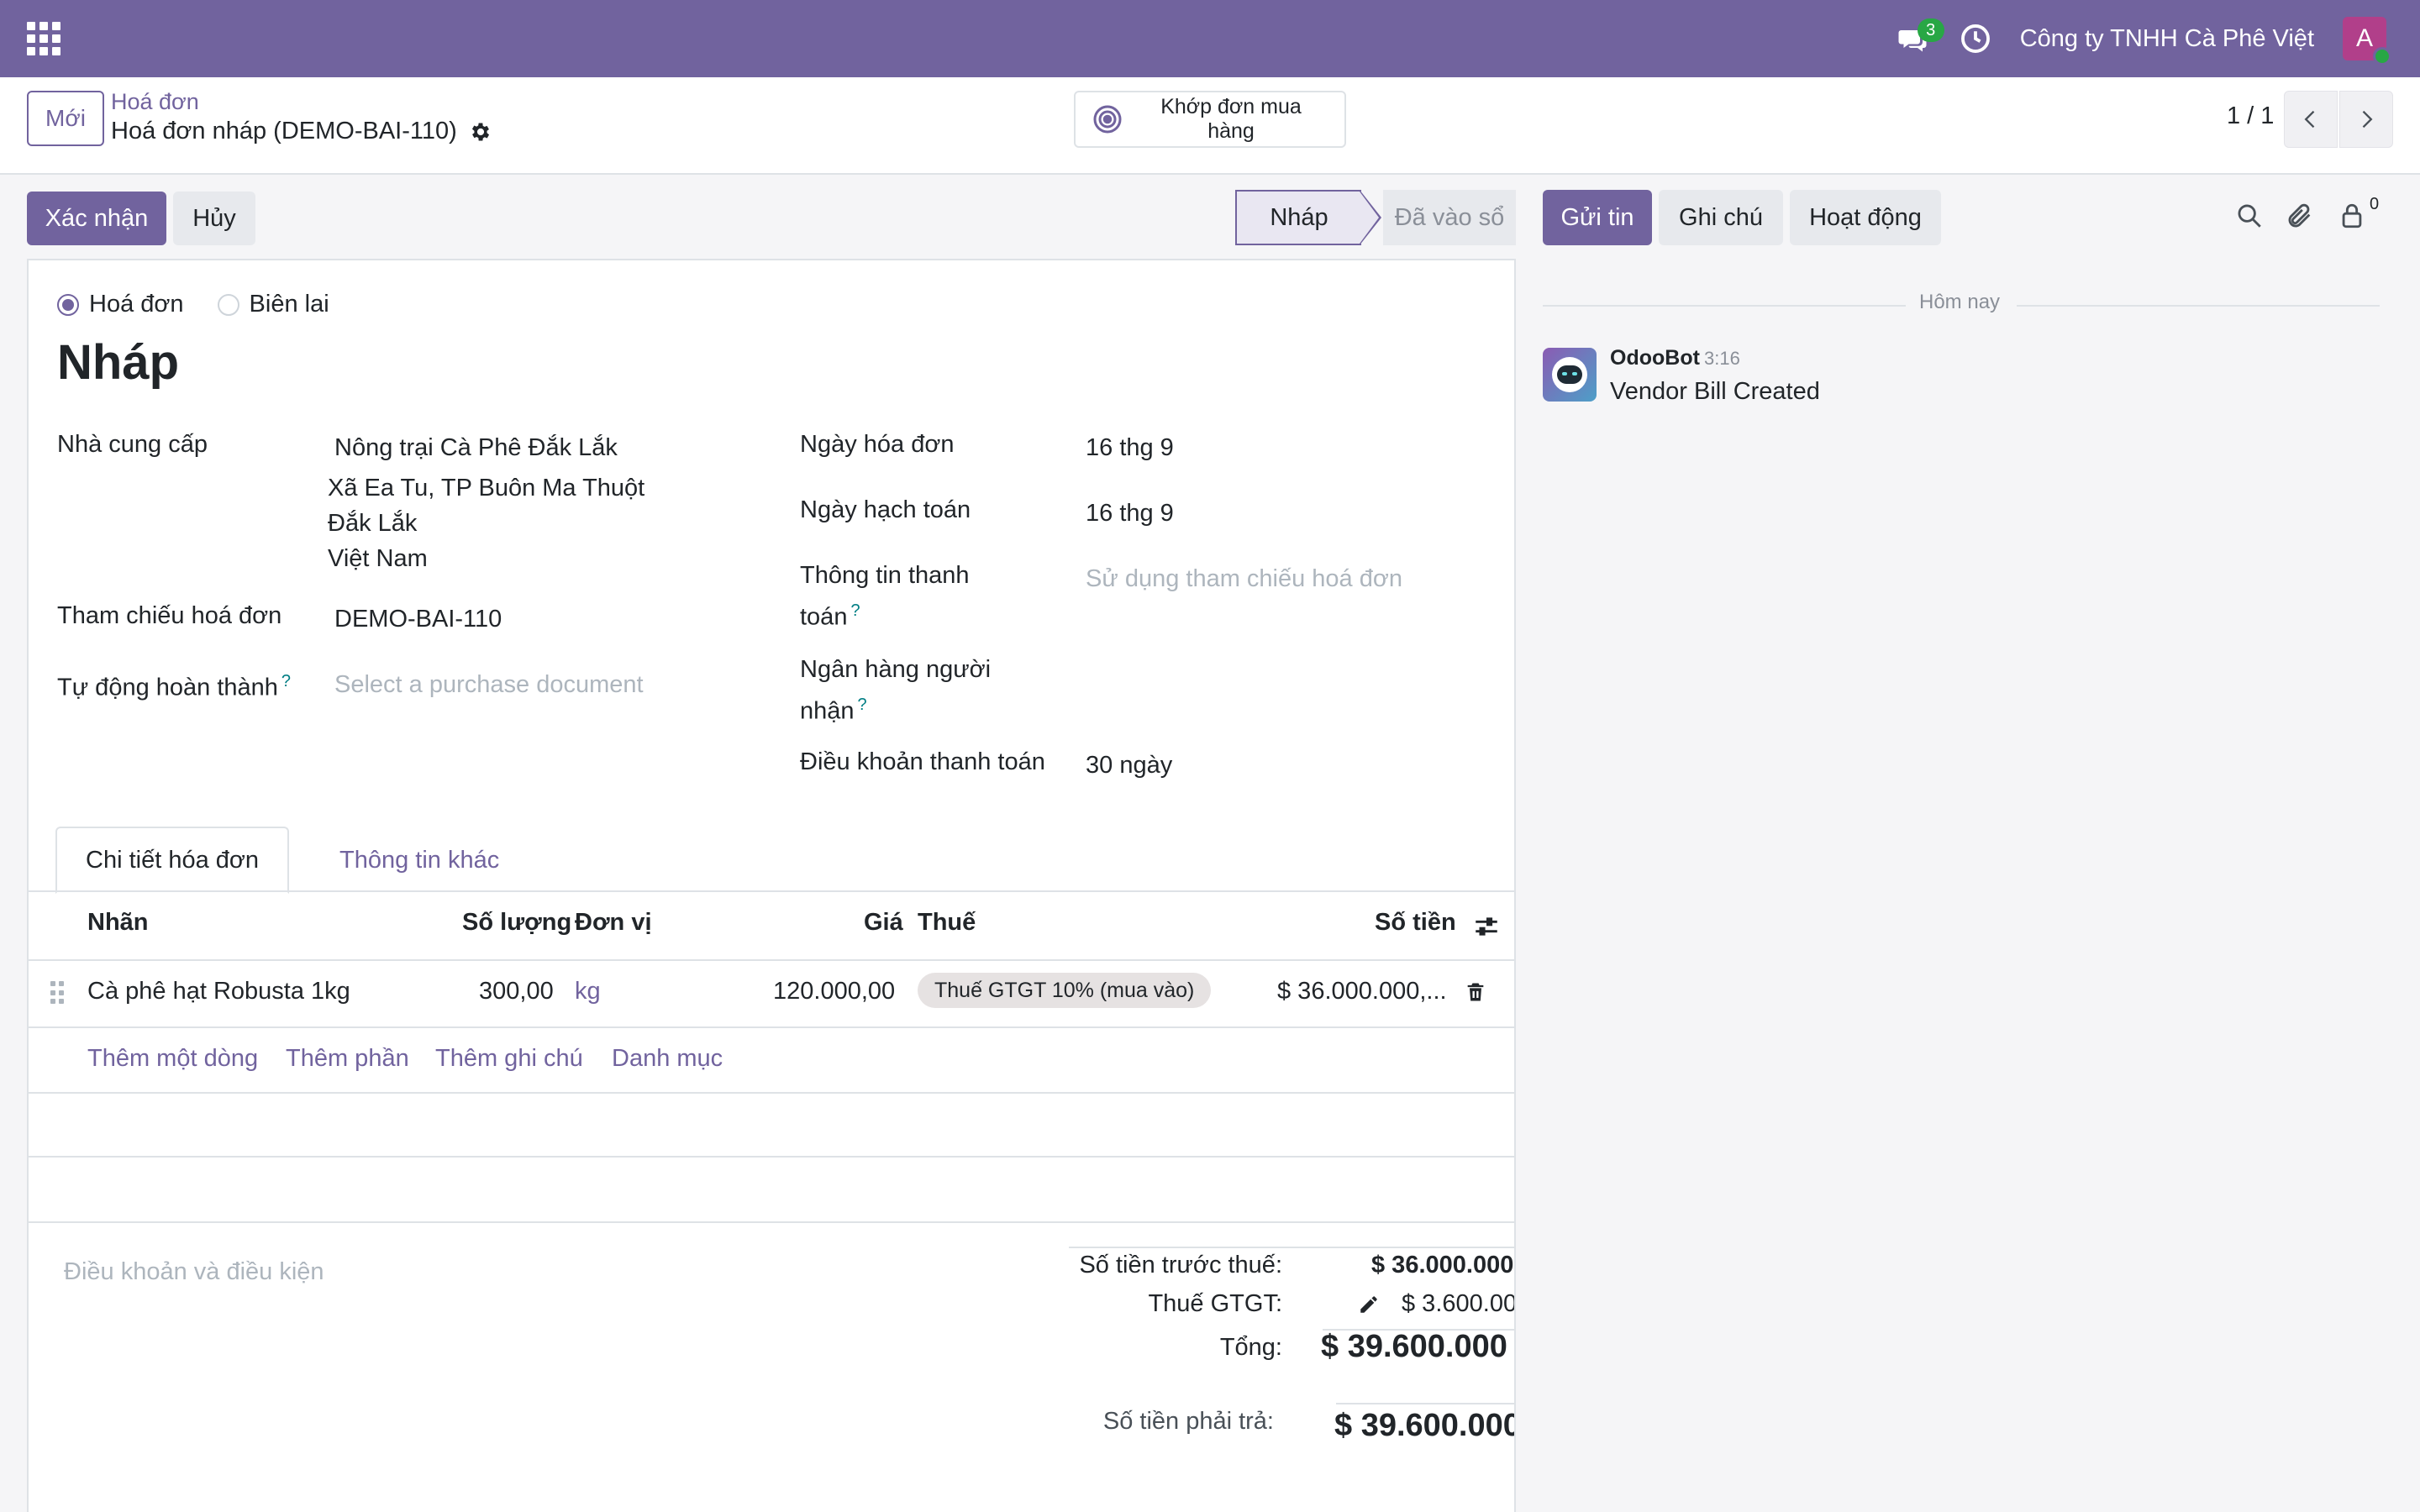  I want to click on document-title: Nháp, so click(118, 362).